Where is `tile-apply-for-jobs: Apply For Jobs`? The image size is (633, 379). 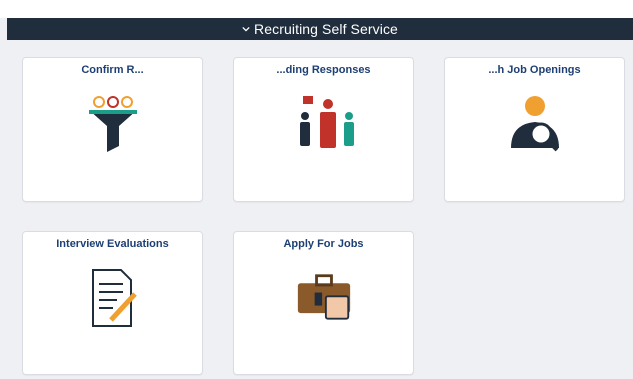
tile-apply-for-jobs: Apply For Jobs is located at coordinates (323, 303).